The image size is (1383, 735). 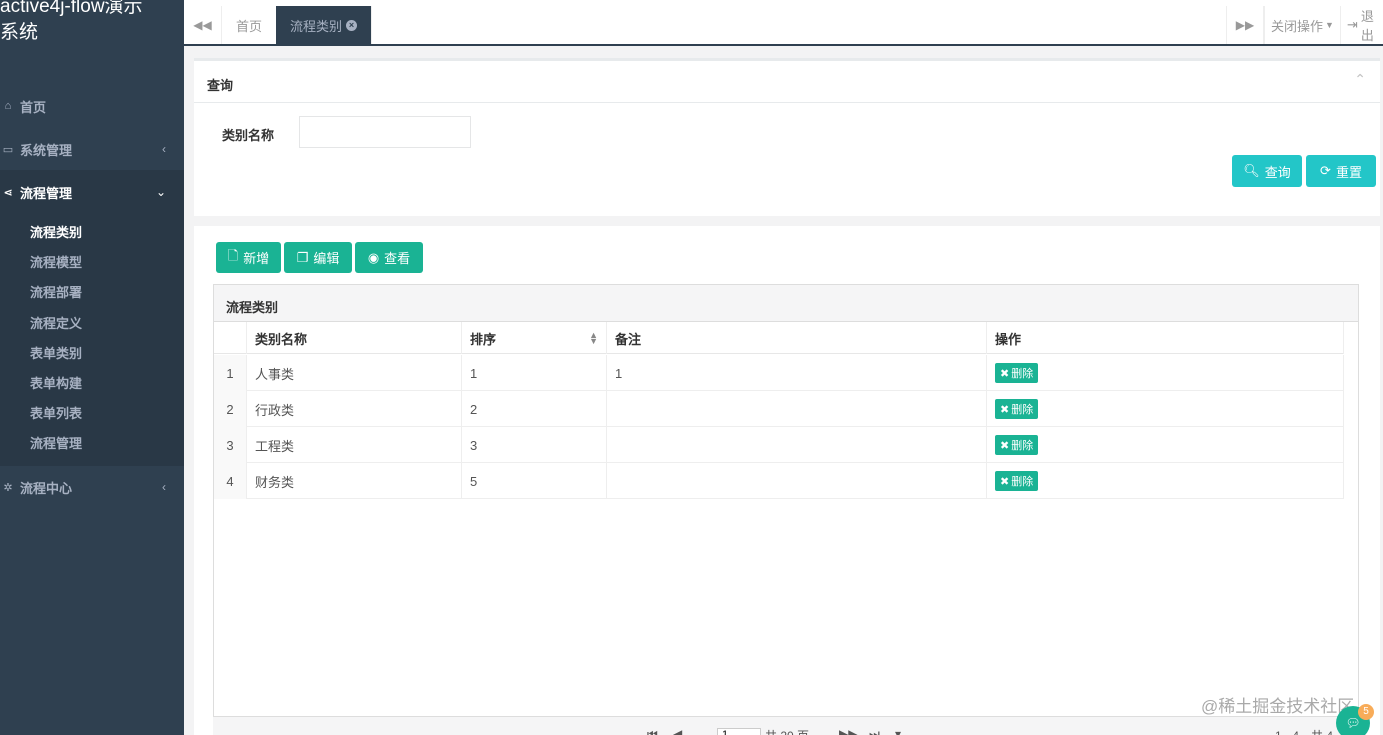 I want to click on search-button: 🔍︎ 查询, so click(x=1267, y=171).